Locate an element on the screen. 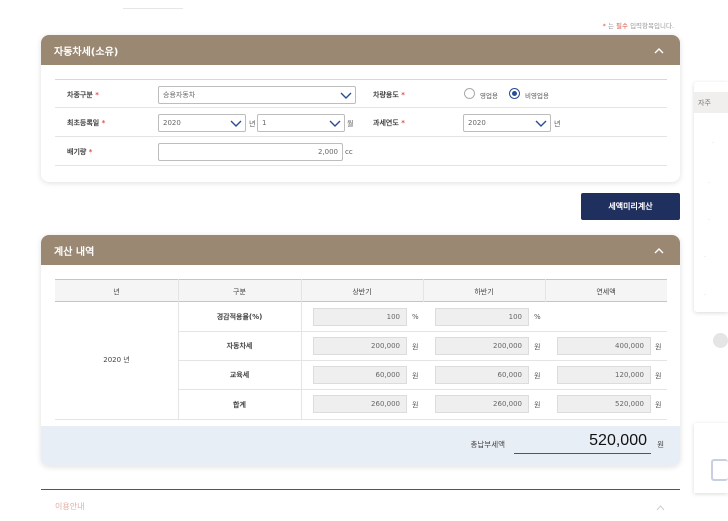  usage-guide-title: 이용안내 is located at coordinates (69, 506).